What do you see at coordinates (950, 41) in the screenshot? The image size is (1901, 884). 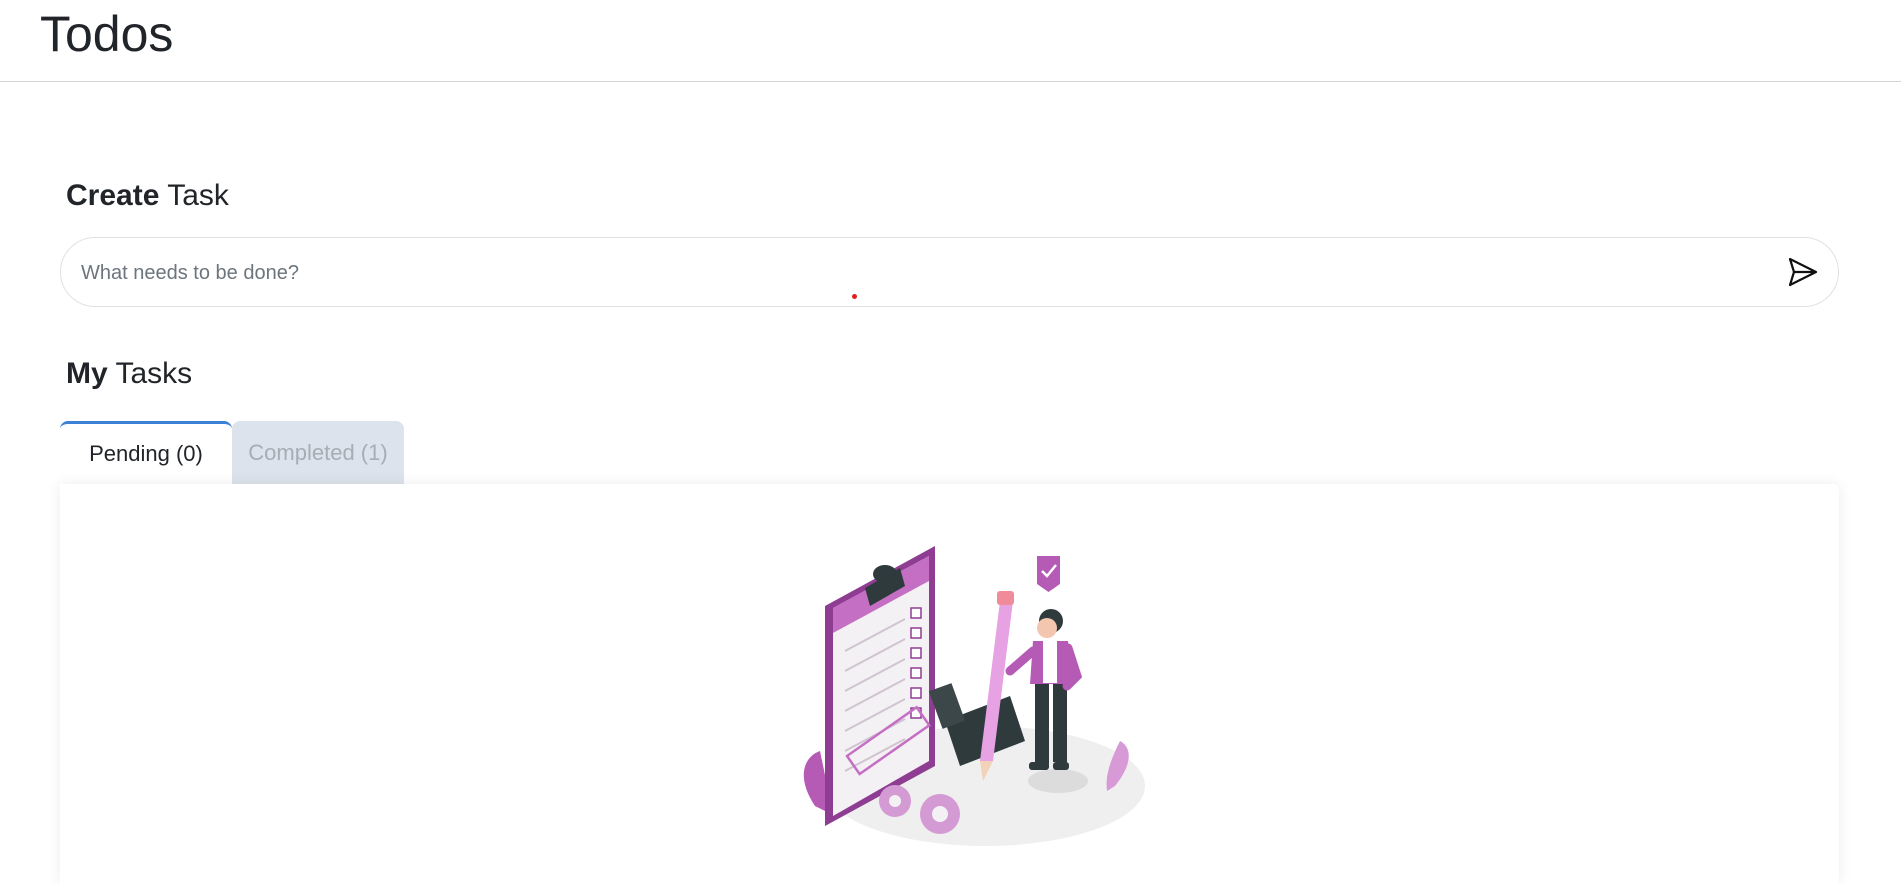 I see `app-header: Todos` at bounding box center [950, 41].